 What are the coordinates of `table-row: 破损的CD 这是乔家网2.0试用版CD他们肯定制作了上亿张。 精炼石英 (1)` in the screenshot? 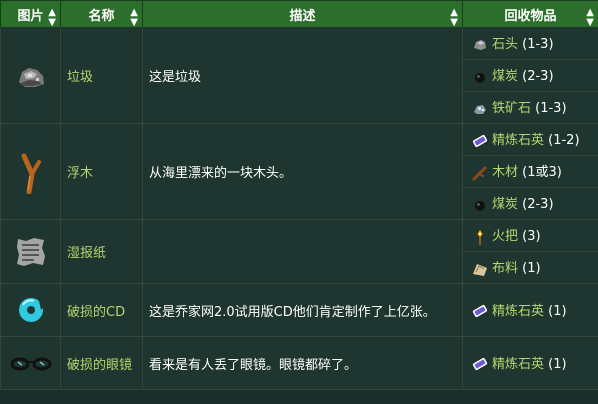 It's located at (299, 310).